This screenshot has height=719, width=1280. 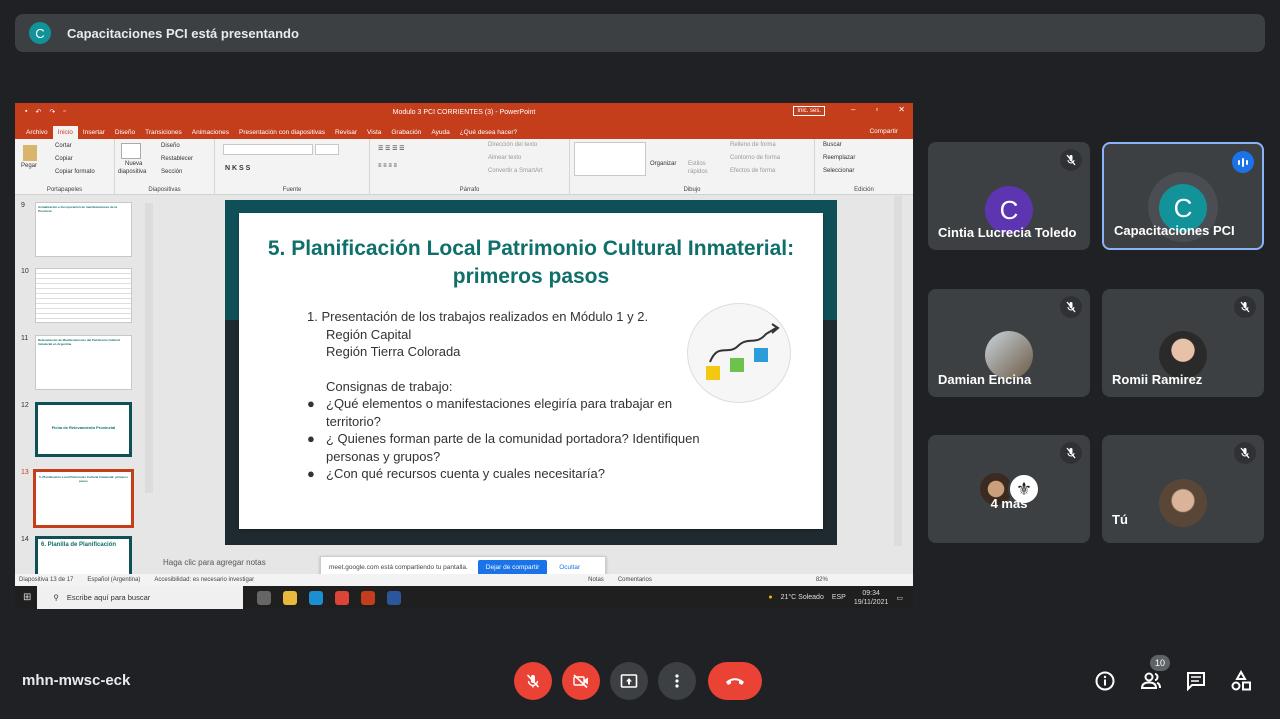 What do you see at coordinates (698, 172) in the screenshot?
I see `quick-styles-label2: rápidos` at bounding box center [698, 172].